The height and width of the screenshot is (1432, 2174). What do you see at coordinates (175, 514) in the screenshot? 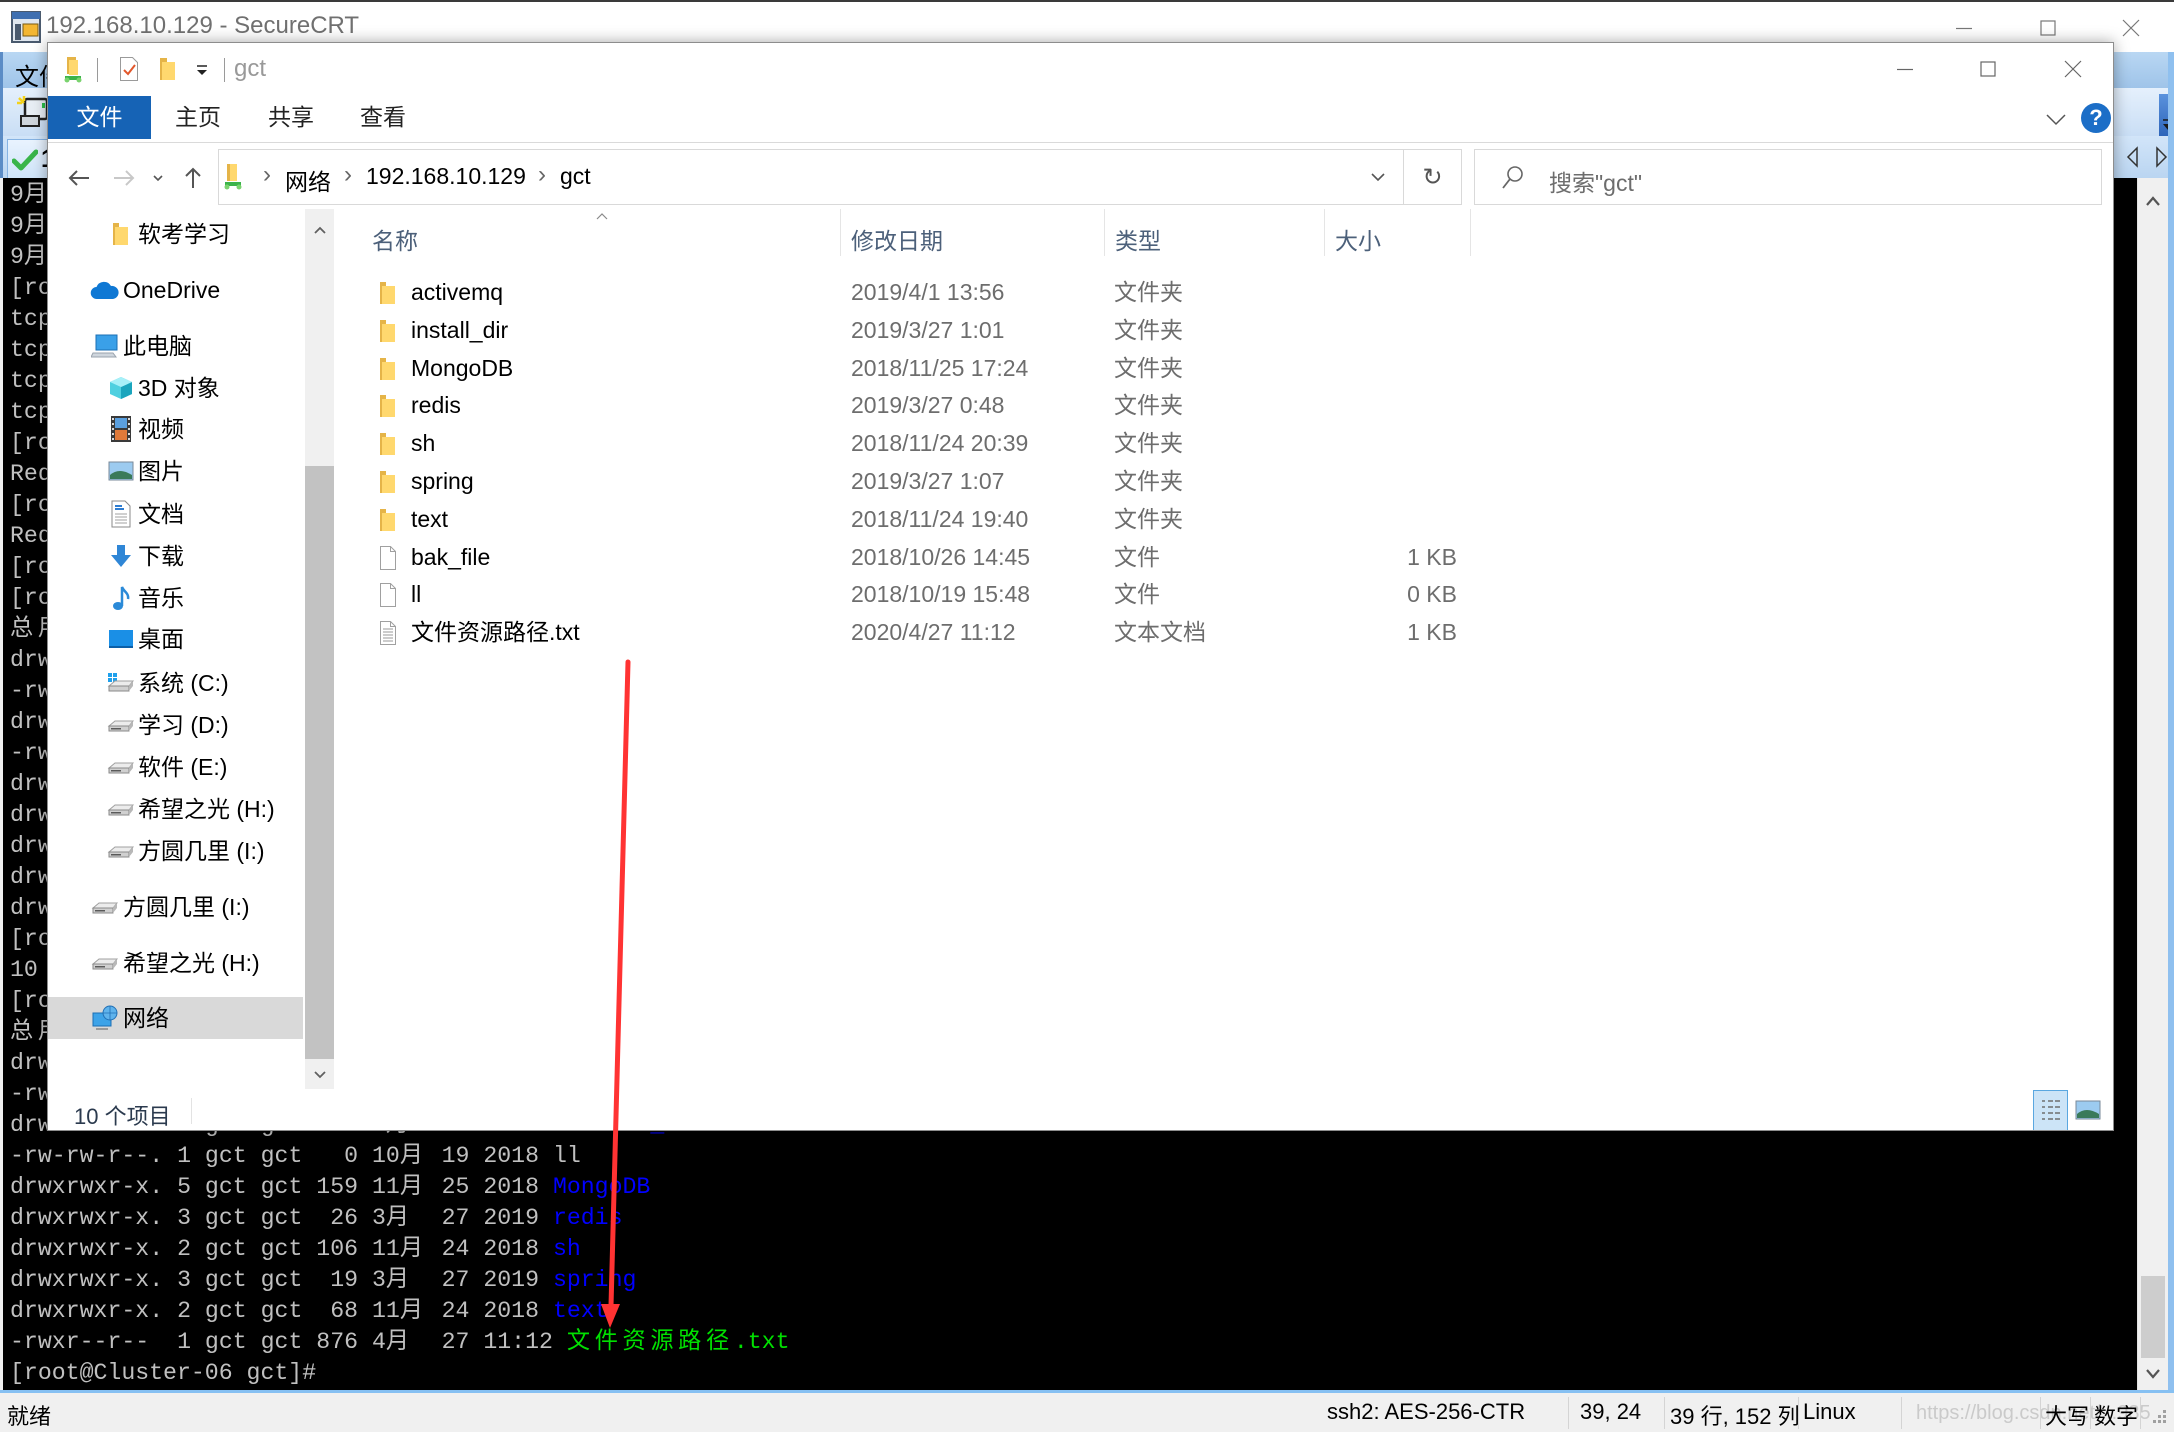
I see `nav-item-documents: 文档` at bounding box center [175, 514].